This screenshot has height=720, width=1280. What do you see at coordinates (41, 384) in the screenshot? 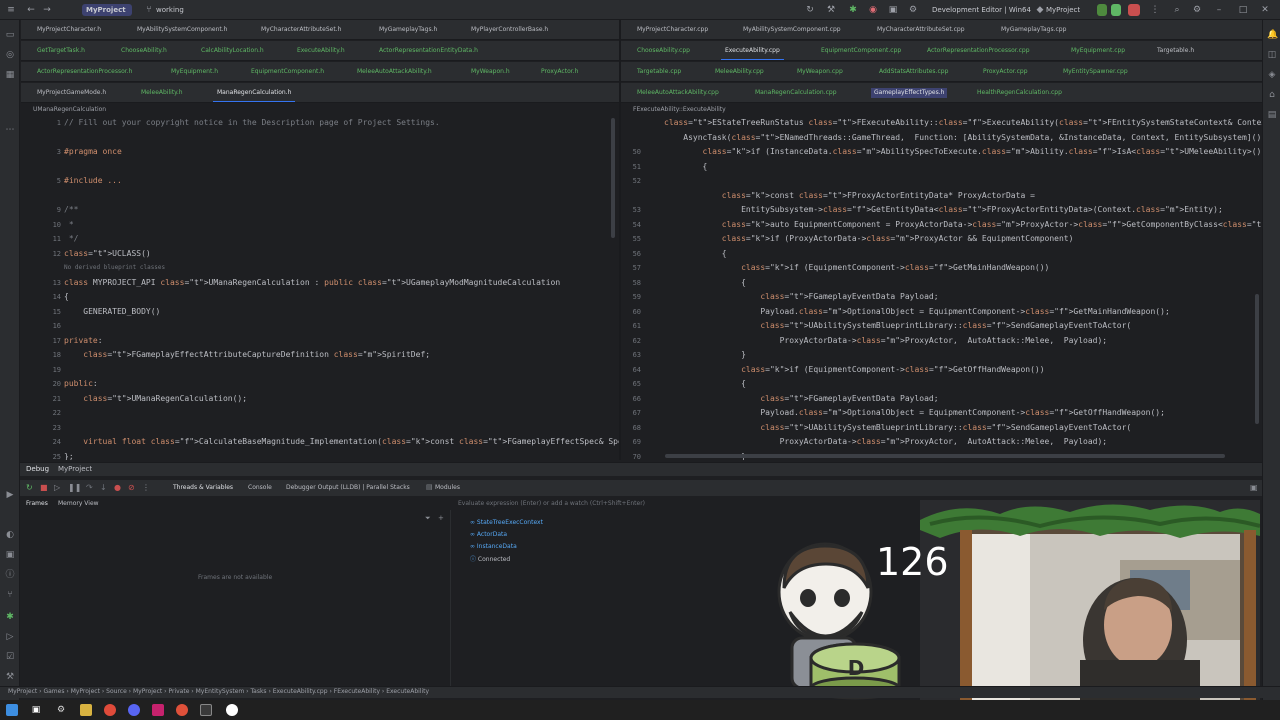
I see `line-number: 20` at bounding box center [41, 384].